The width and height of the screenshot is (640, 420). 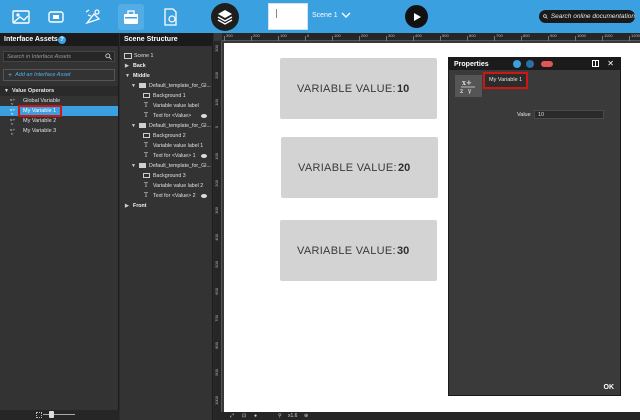 What do you see at coordinates (416, 16) in the screenshot?
I see `play-button` at bounding box center [416, 16].